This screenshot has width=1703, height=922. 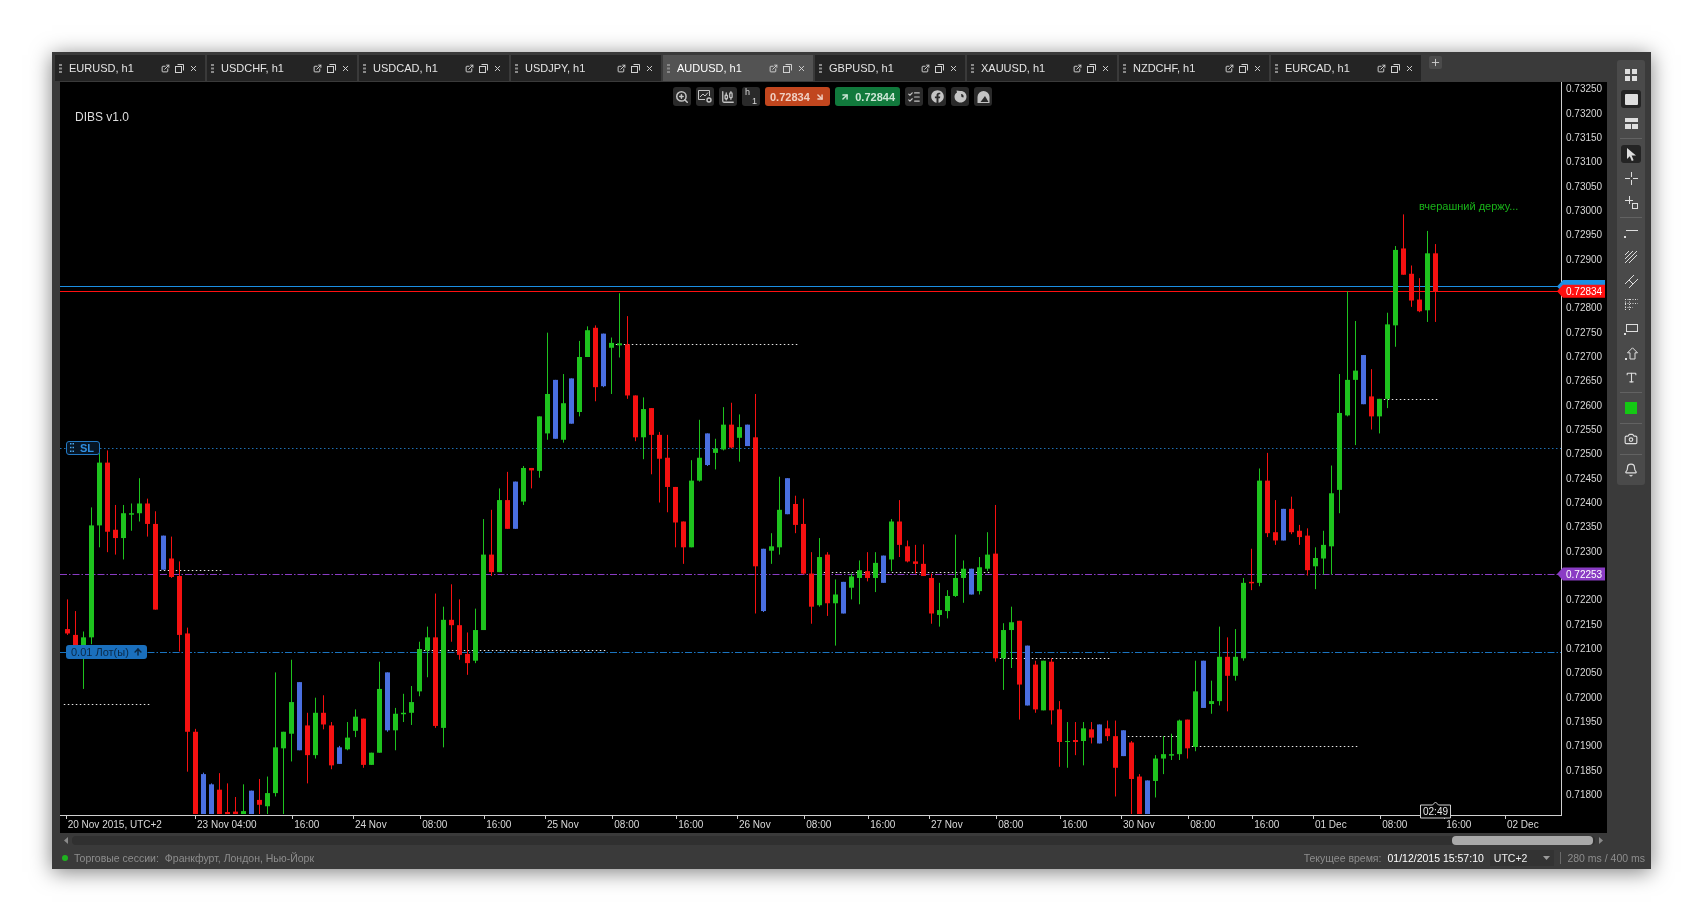 What do you see at coordinates (1346, 68) in the screenshot?
I see `chart-tab: EURCAD, h1` at bounding box center [1346, 68].